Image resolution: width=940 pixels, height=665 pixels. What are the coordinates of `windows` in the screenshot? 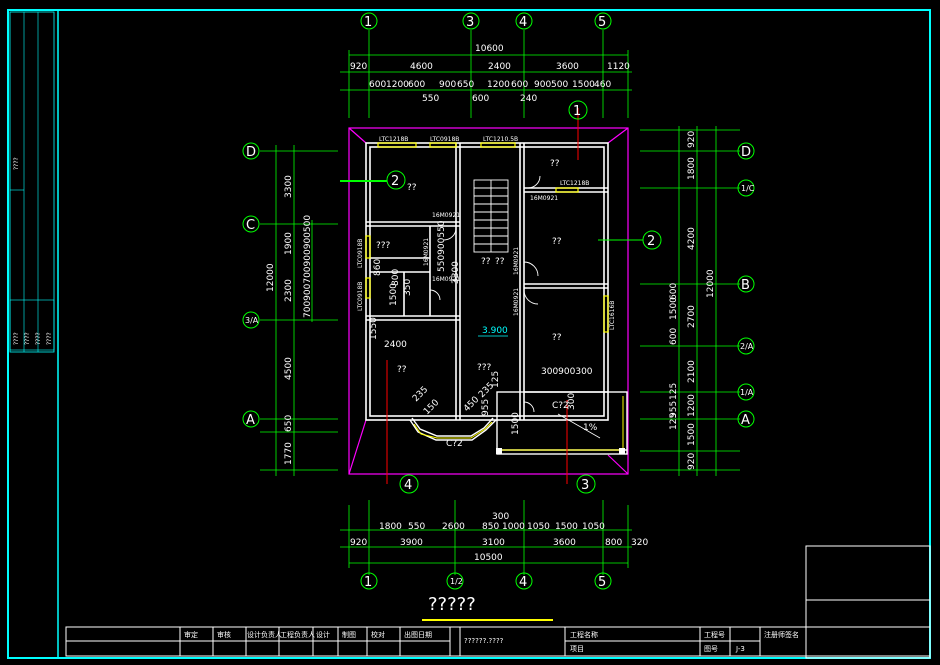 It's located at (487, 237).